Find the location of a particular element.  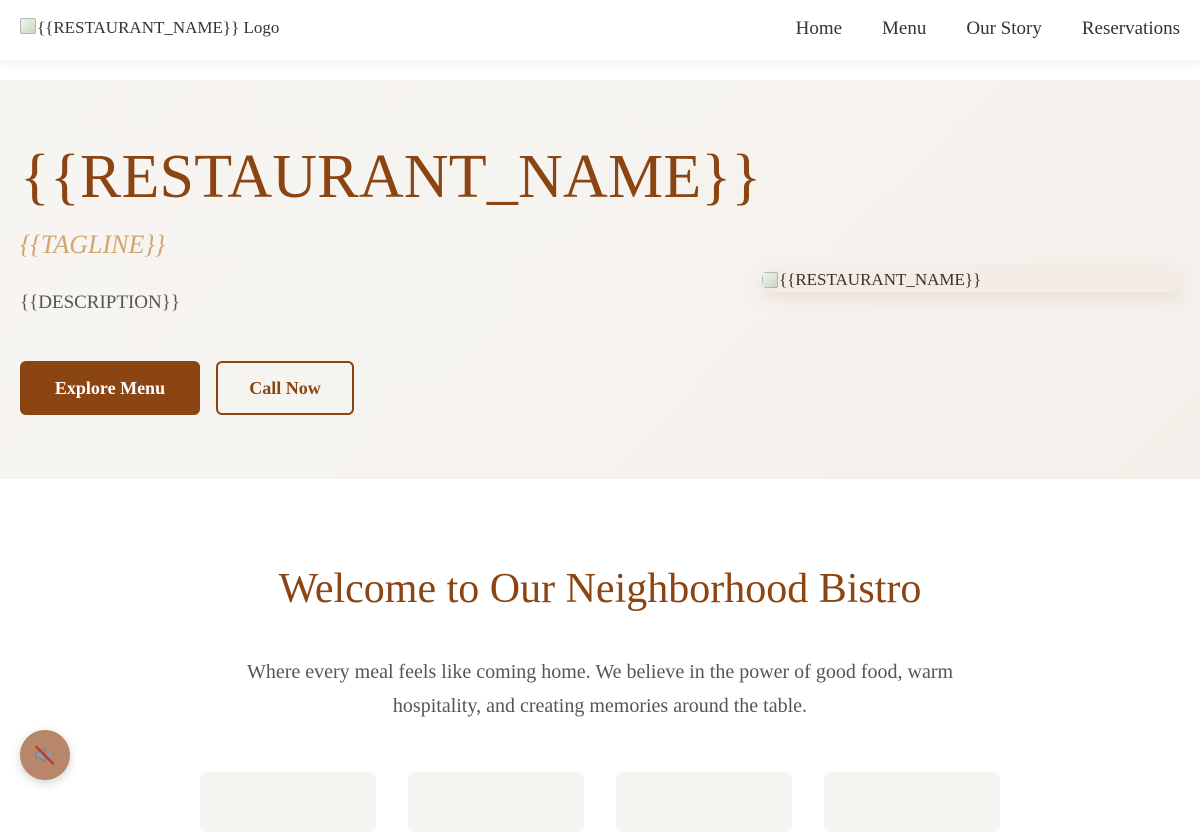

explore-menu-button: Explore Menu is located at coordinates (110, 388).